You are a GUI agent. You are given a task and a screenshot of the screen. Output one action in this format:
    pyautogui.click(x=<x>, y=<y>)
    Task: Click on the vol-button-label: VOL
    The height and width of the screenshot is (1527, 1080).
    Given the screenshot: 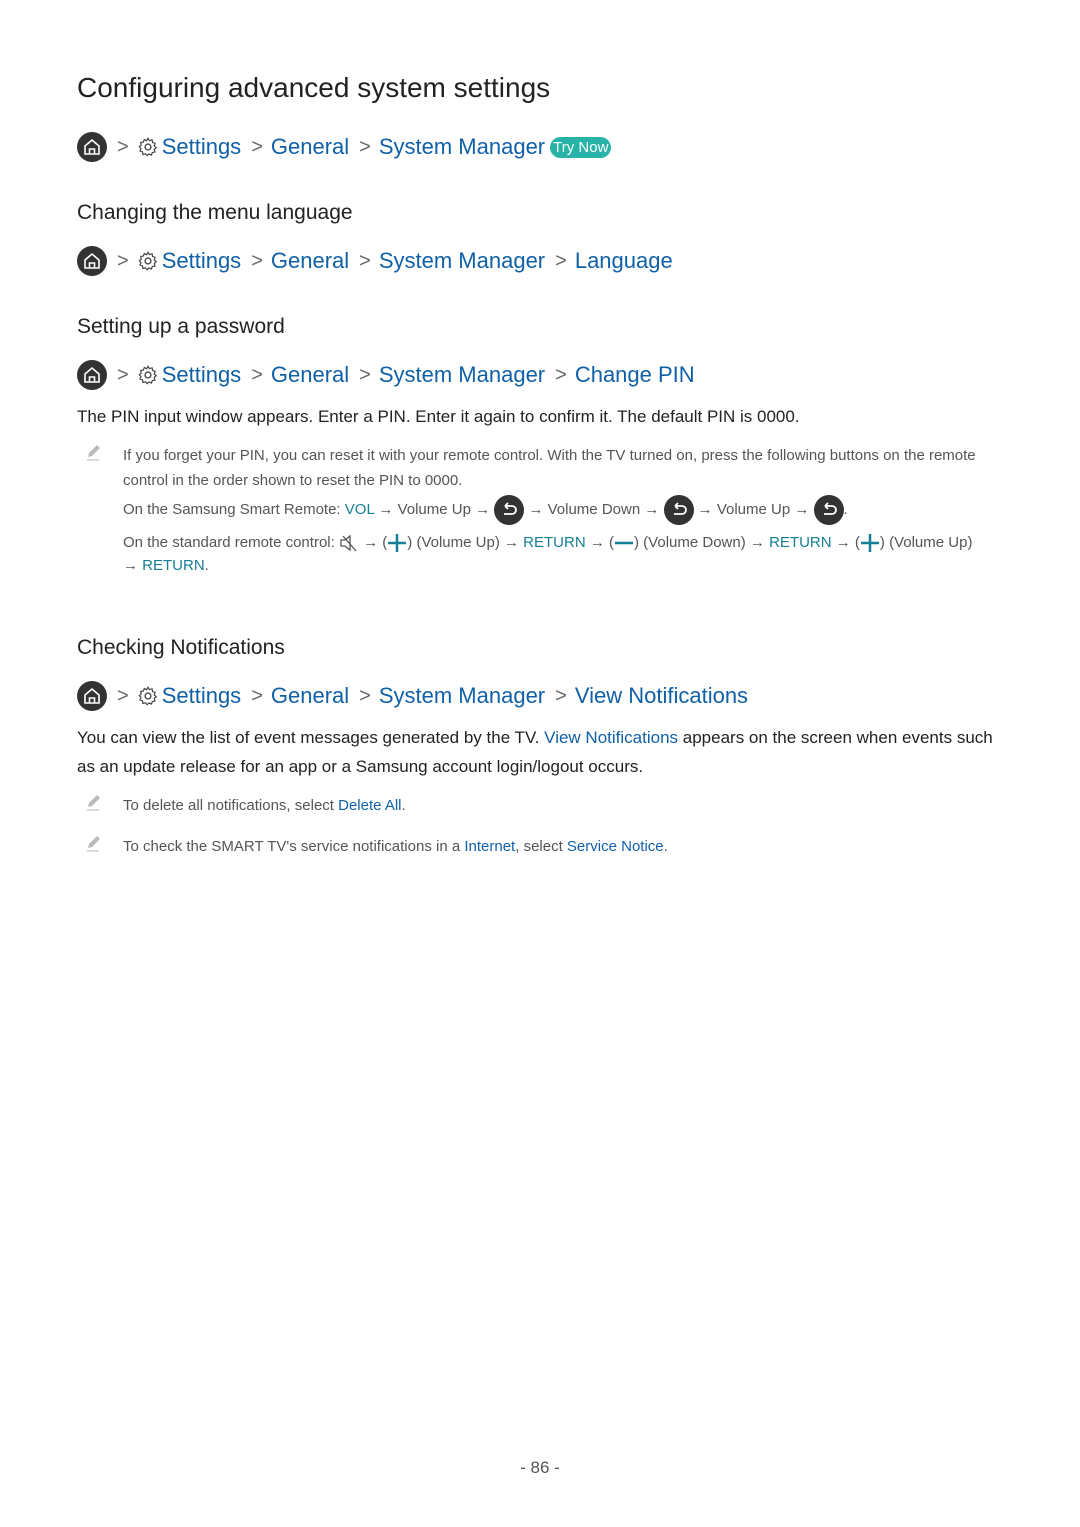 What is the action you would take?
    pyautogui.click(x=359, y=509)
    